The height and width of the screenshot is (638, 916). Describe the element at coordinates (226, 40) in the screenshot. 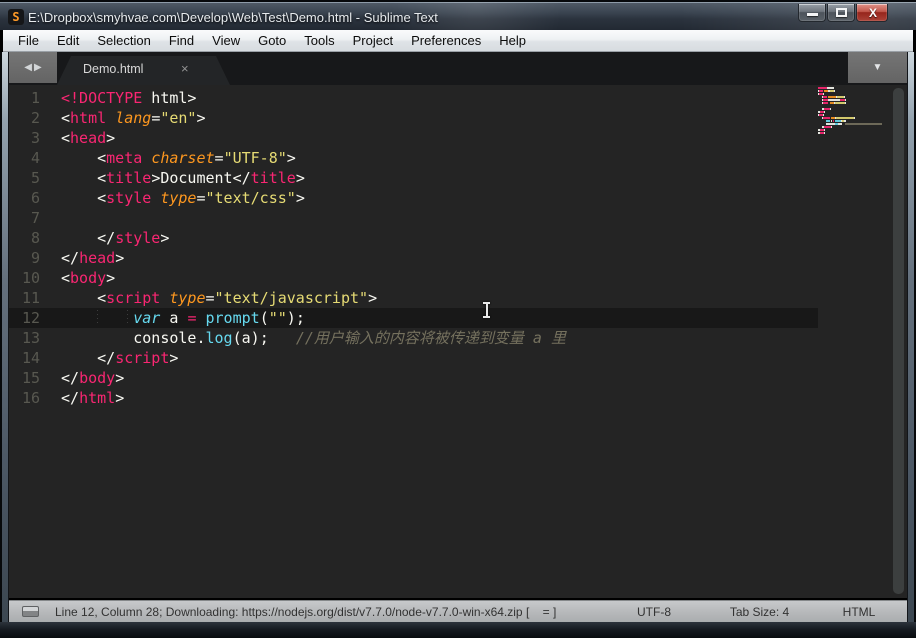

I see `menu-item-view: View` at that location.